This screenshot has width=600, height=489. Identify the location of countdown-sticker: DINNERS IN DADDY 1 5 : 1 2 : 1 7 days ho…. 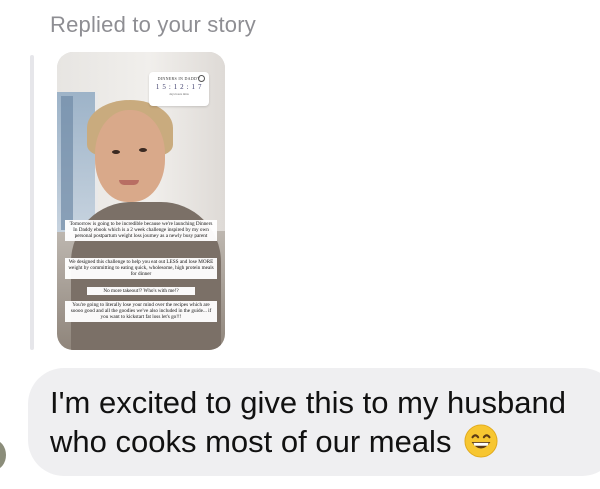
(179, 89).